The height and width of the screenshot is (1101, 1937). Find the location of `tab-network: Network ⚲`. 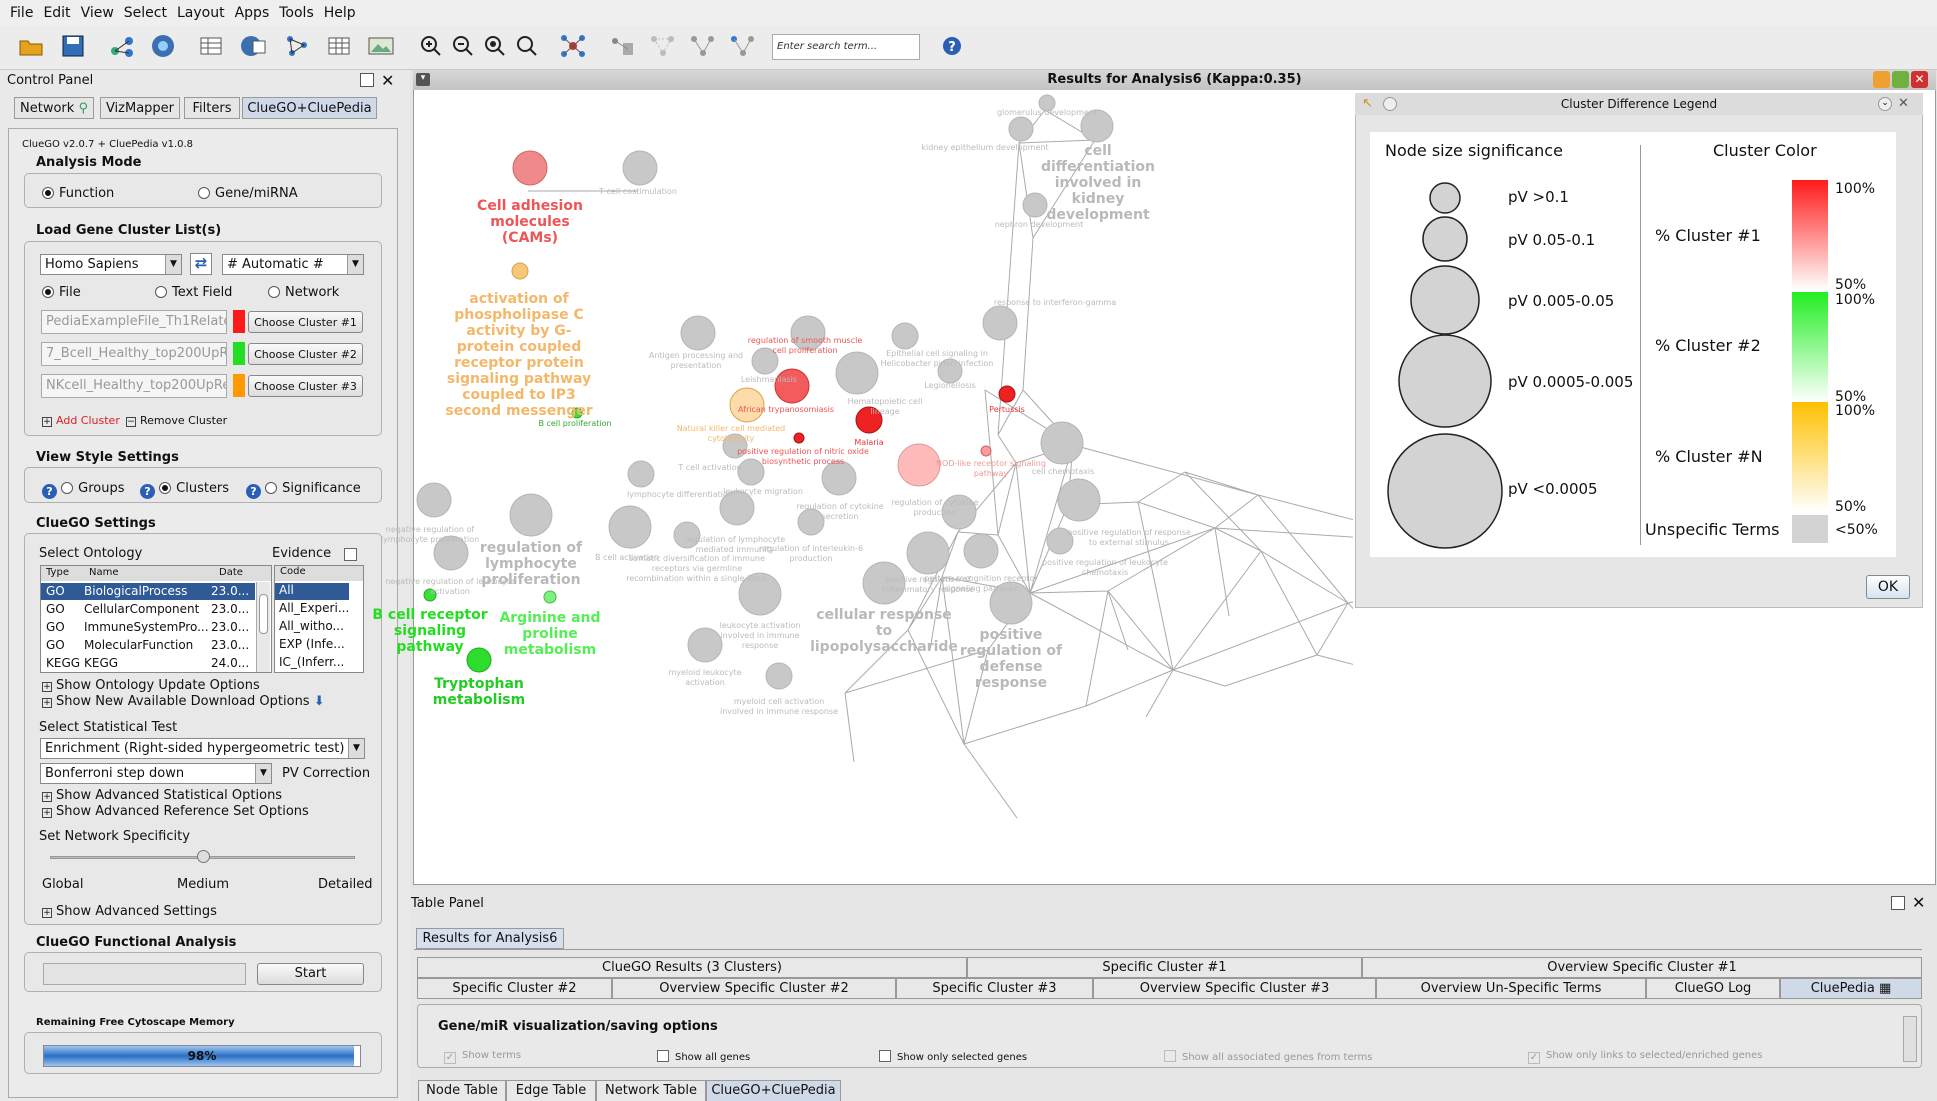

tab-network: Network ⚲ is located at coordinates (54, 108).